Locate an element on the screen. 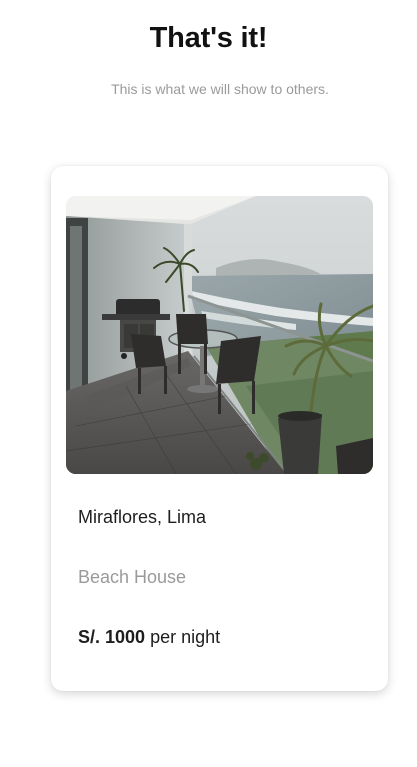 The height and width of the screenshot is (767, 417). listing-location: Miraflores, Lima is located at coordinates (142, 517).